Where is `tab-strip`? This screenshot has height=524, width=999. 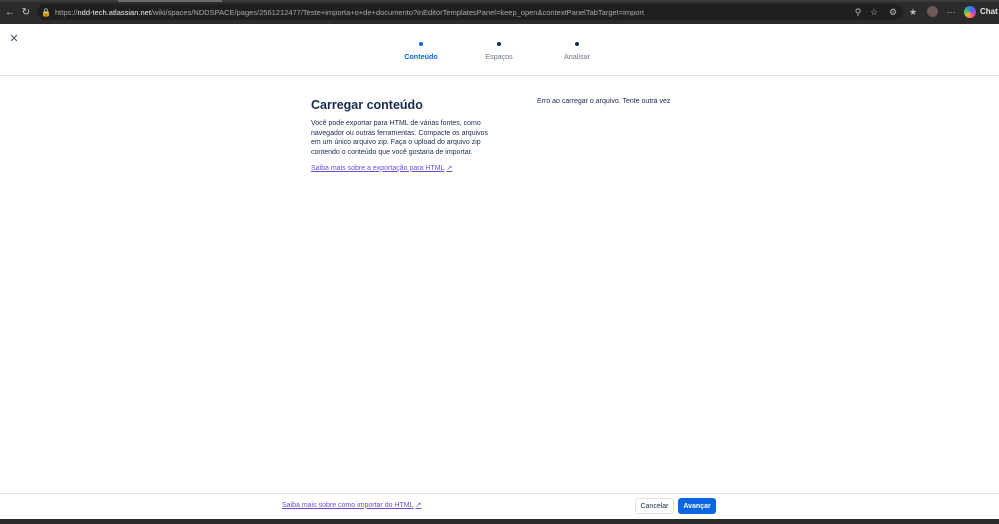 tab-strip is located at coordinates (499, 1).